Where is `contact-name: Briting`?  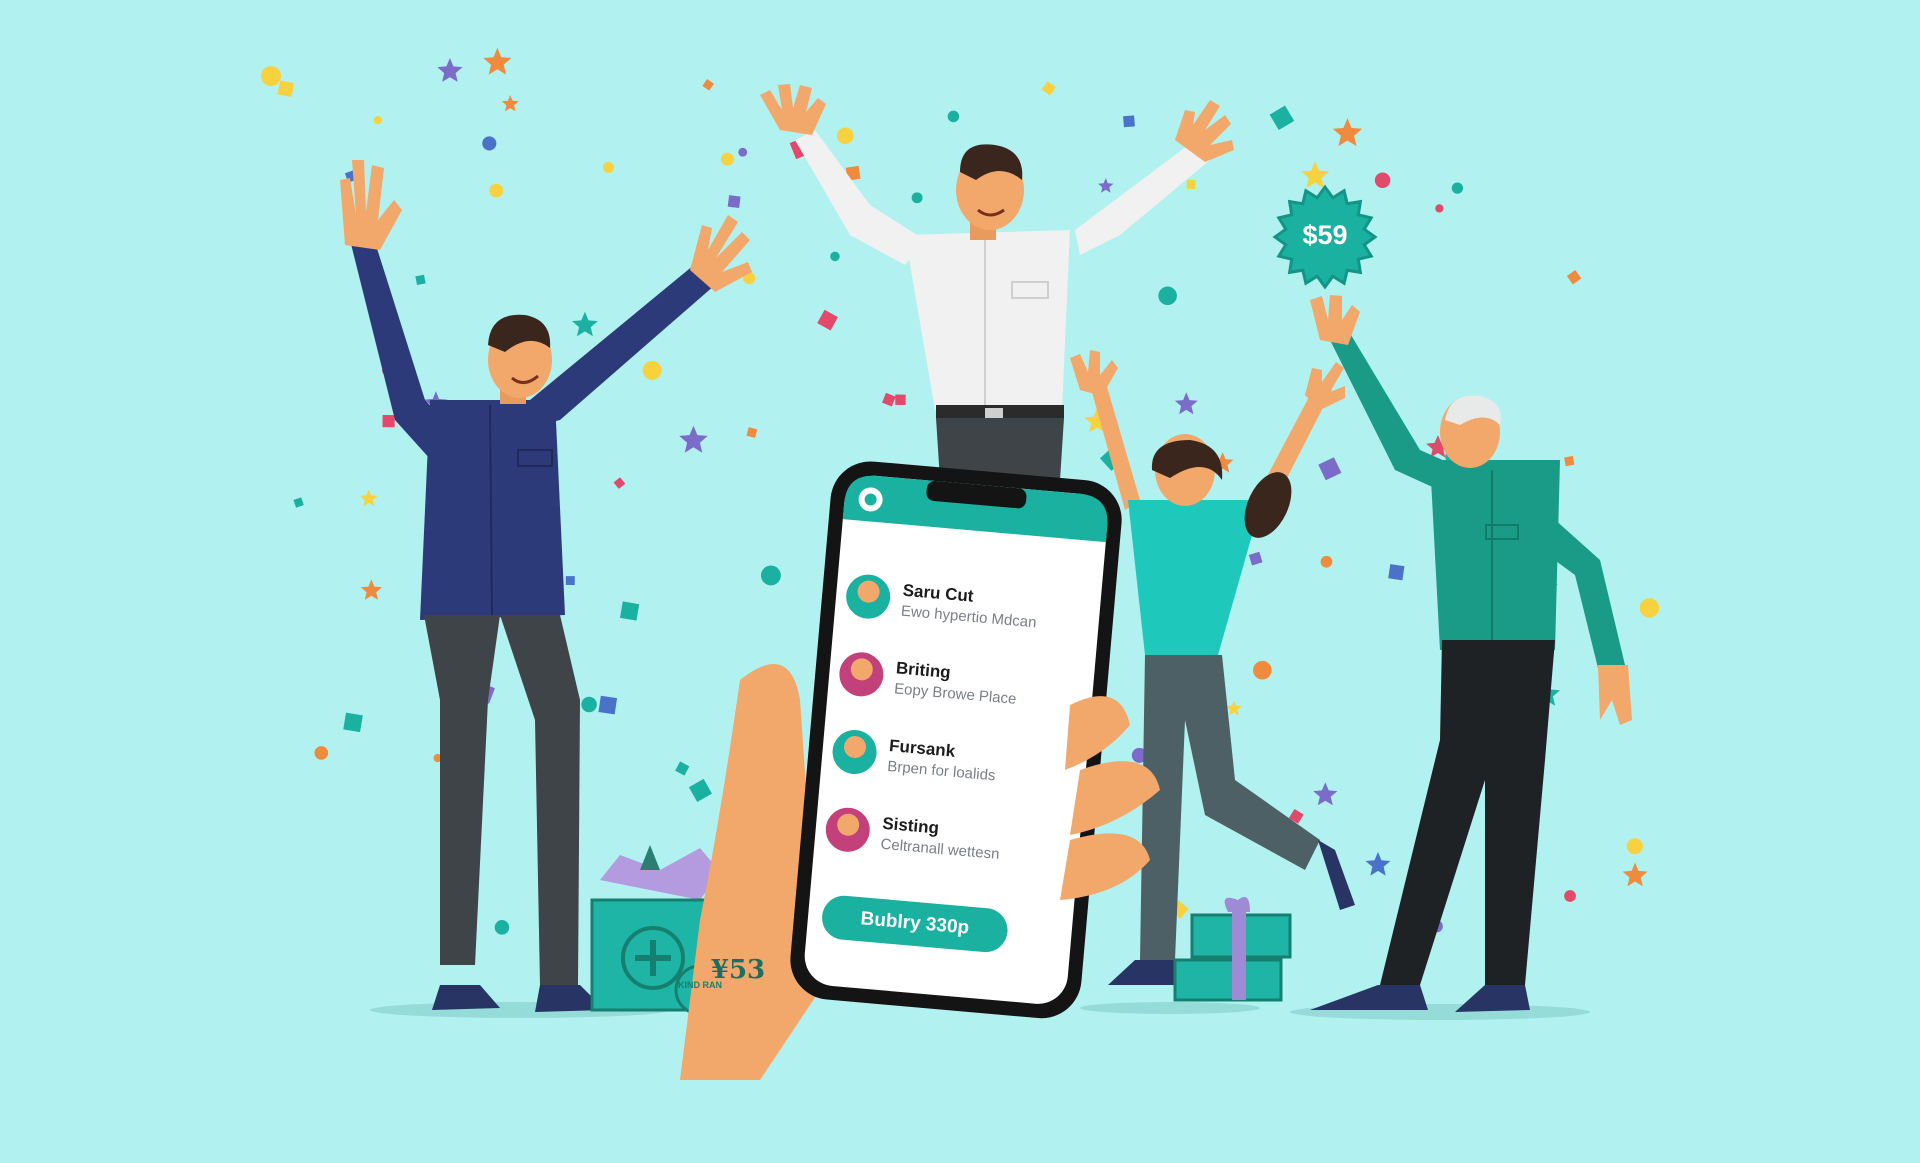
contact-name: Briting is located at coordinates (923, 670).